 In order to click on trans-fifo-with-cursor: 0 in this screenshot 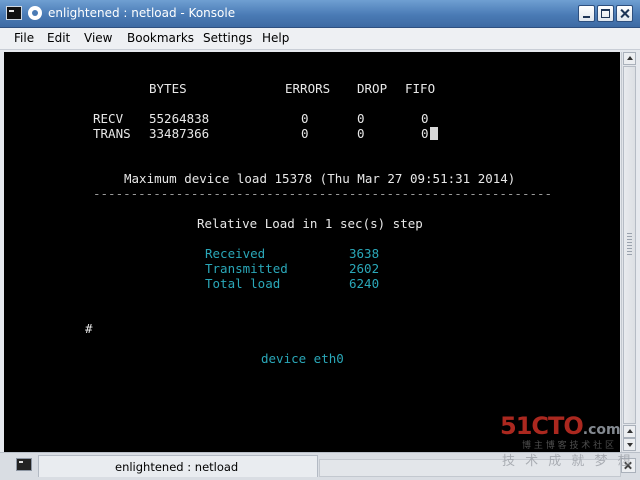, I will do `click(429, 133)`.